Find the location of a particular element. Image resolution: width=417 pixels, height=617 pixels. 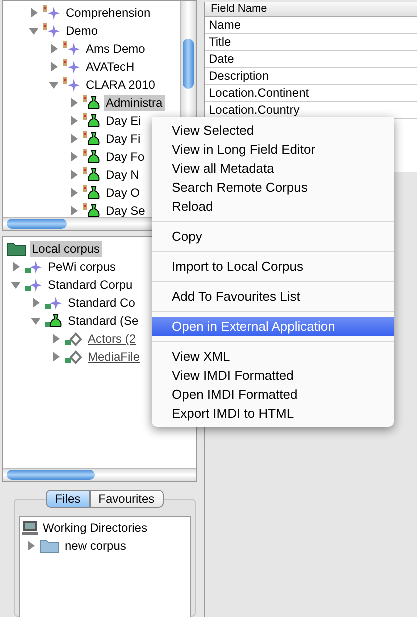

table-cell: Name is located at coordinates (311, 25).